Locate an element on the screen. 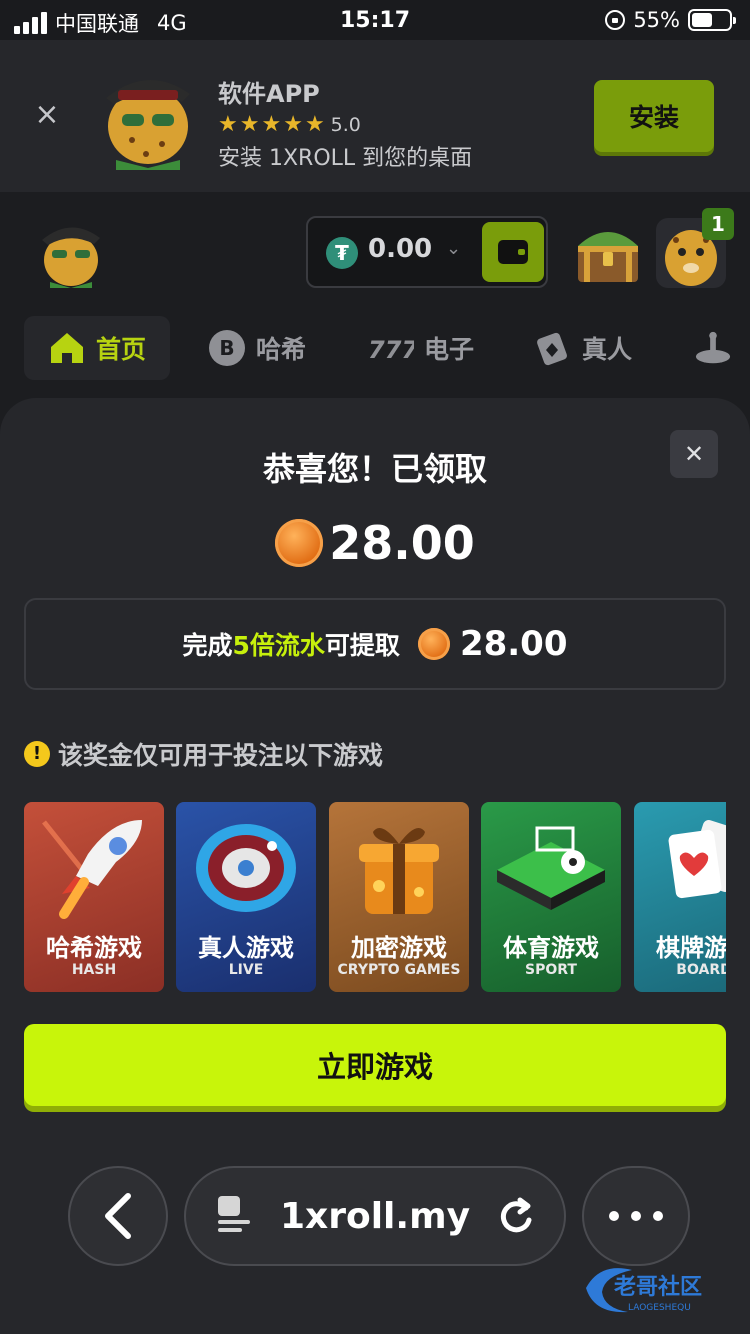  roulette-icon is located at coordinates (713, 348).